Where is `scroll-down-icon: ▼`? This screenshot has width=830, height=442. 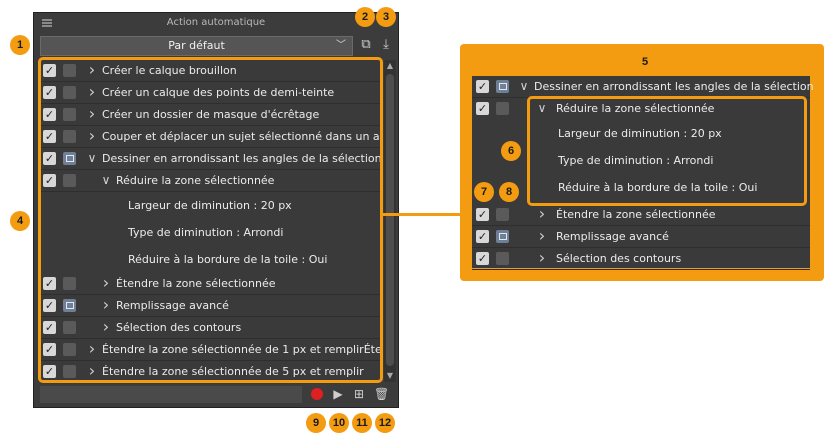
scroll-down-icon: ▼ is located at coordinates (390, 376).